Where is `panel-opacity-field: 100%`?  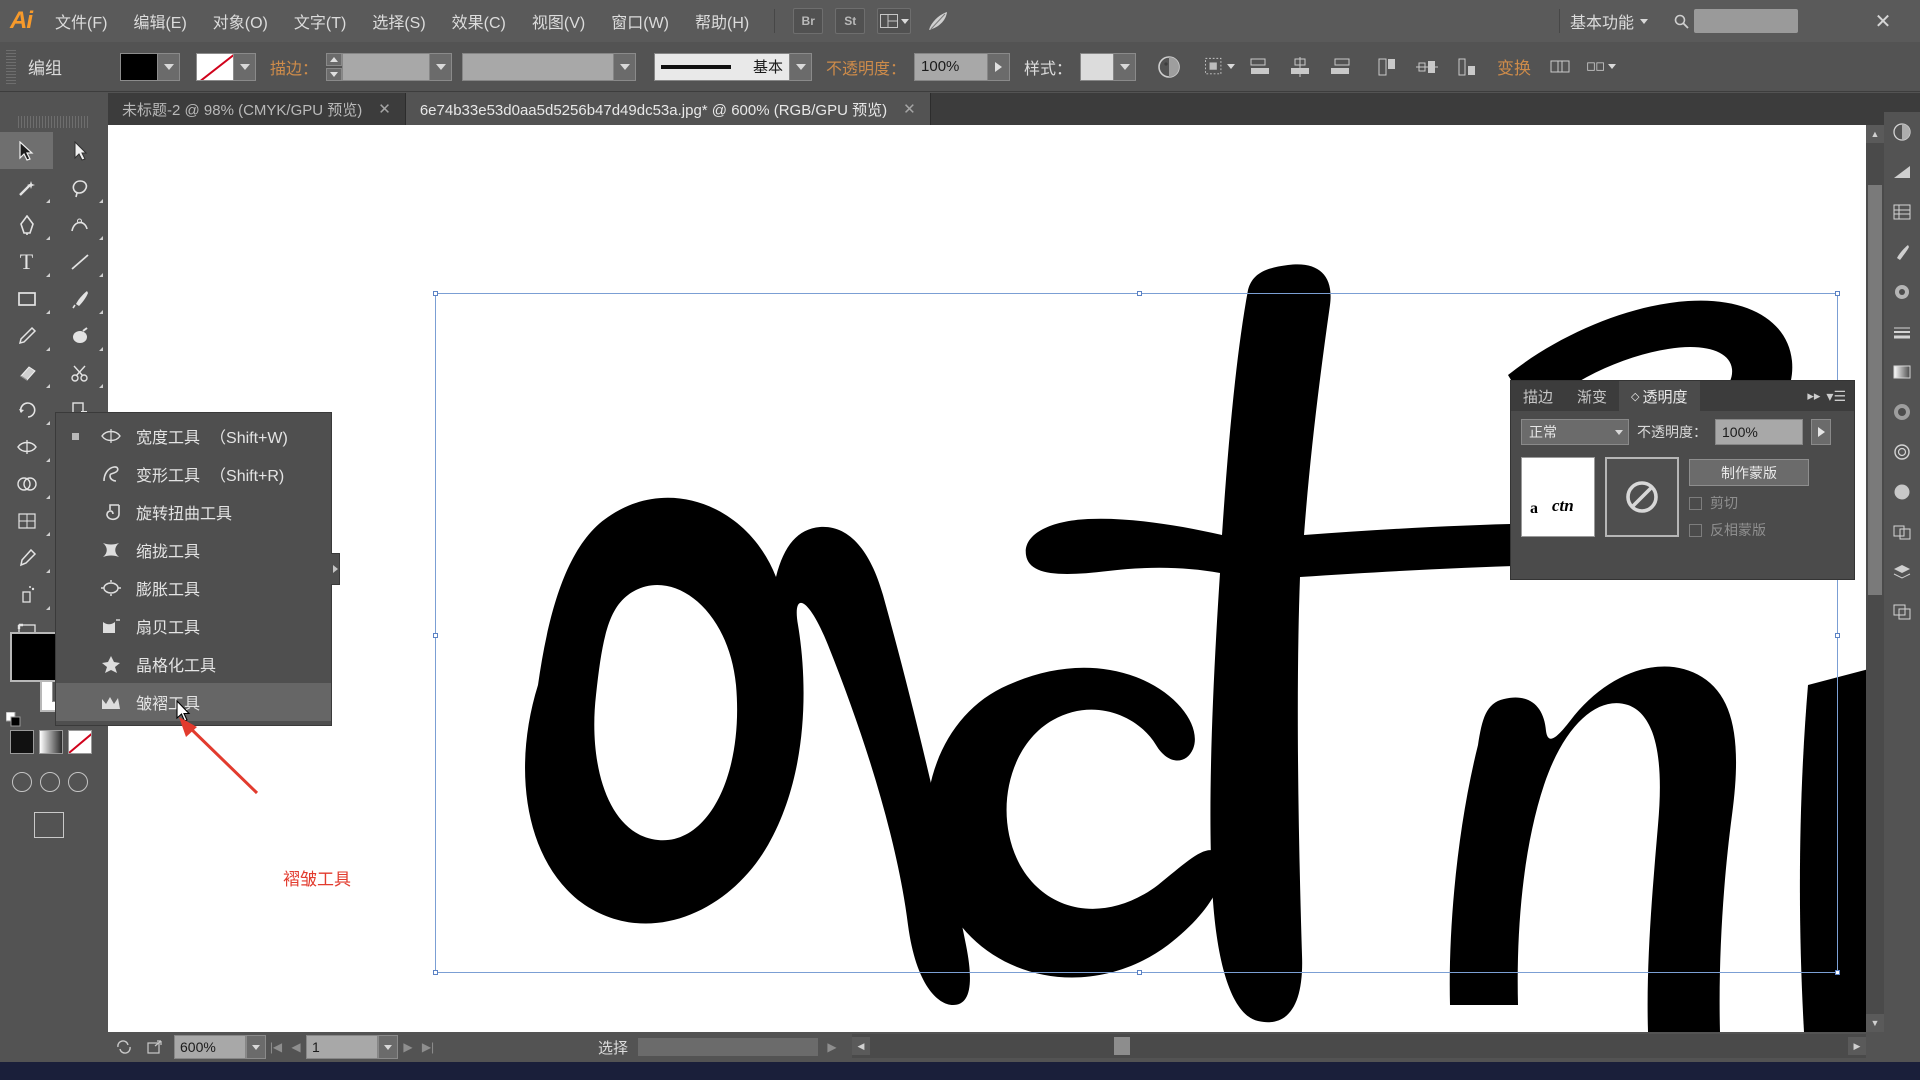 panel-opacity-field: 100% is located at coordinates (1759, 432).